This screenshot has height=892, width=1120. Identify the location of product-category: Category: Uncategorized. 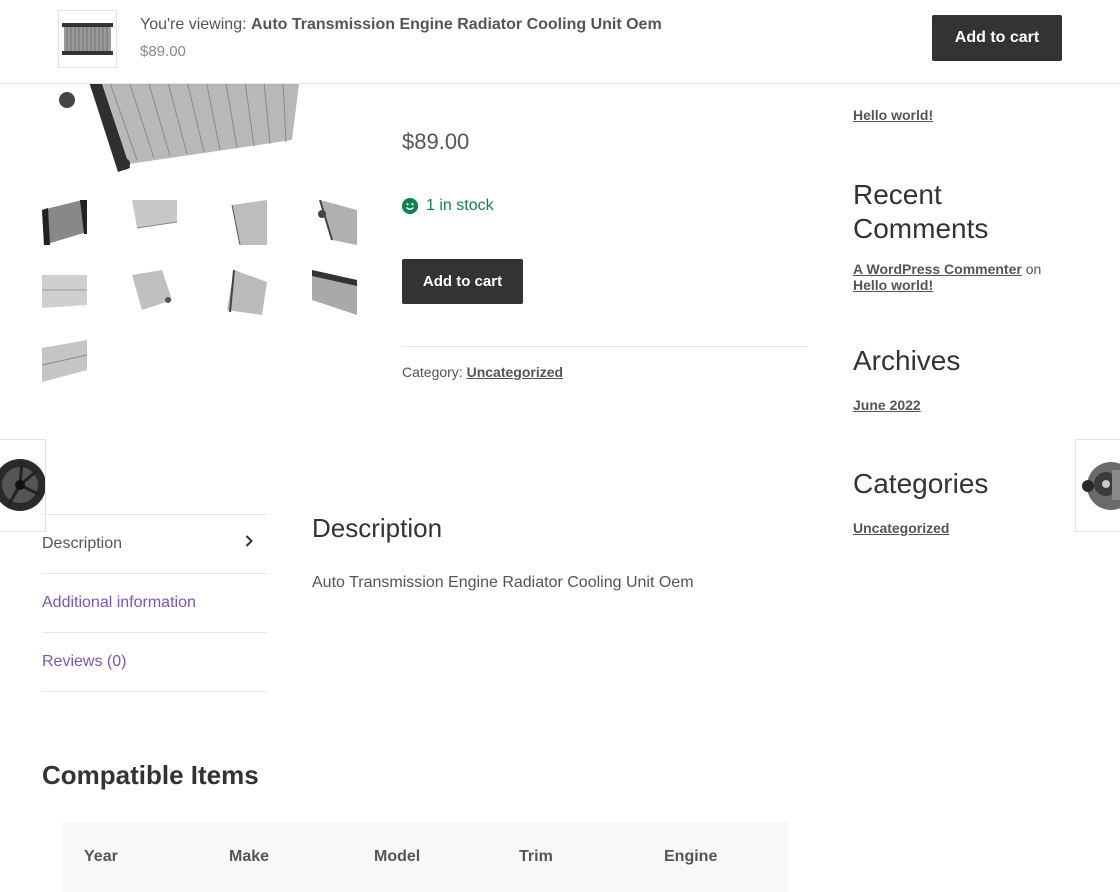
(482, 372).